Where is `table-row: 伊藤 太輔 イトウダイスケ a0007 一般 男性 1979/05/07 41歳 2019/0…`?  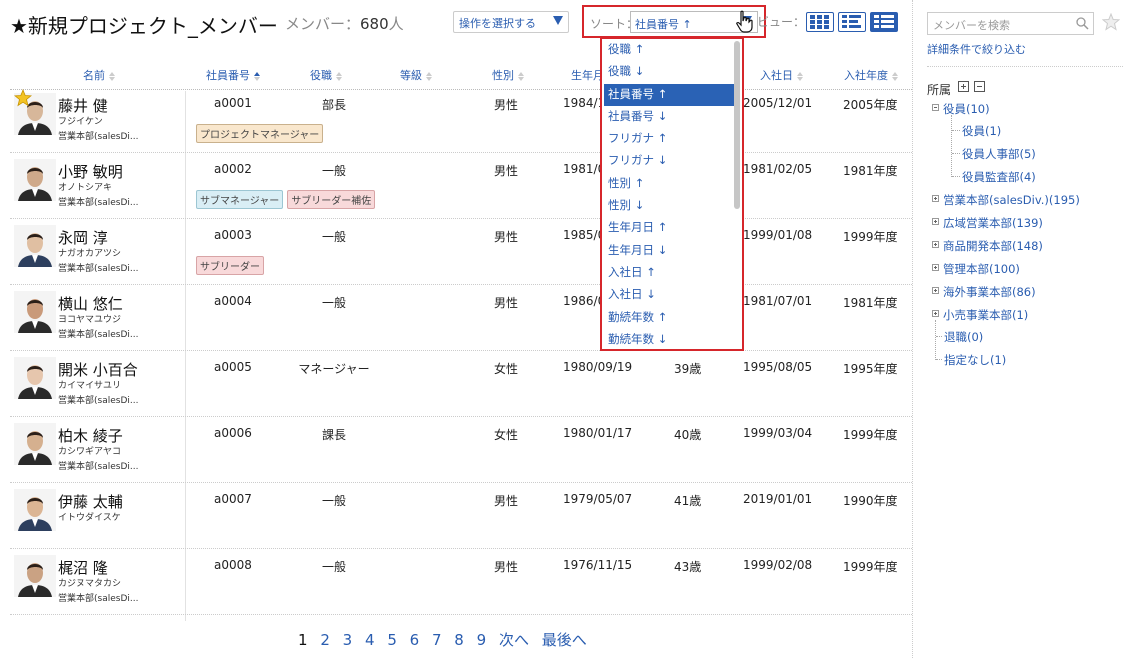
table-row: 伊藤 太輔 イトウダイスケ a0007 一般 男性 1979/05/07 41歳 2019/0… is located at coordinates (461, 516).